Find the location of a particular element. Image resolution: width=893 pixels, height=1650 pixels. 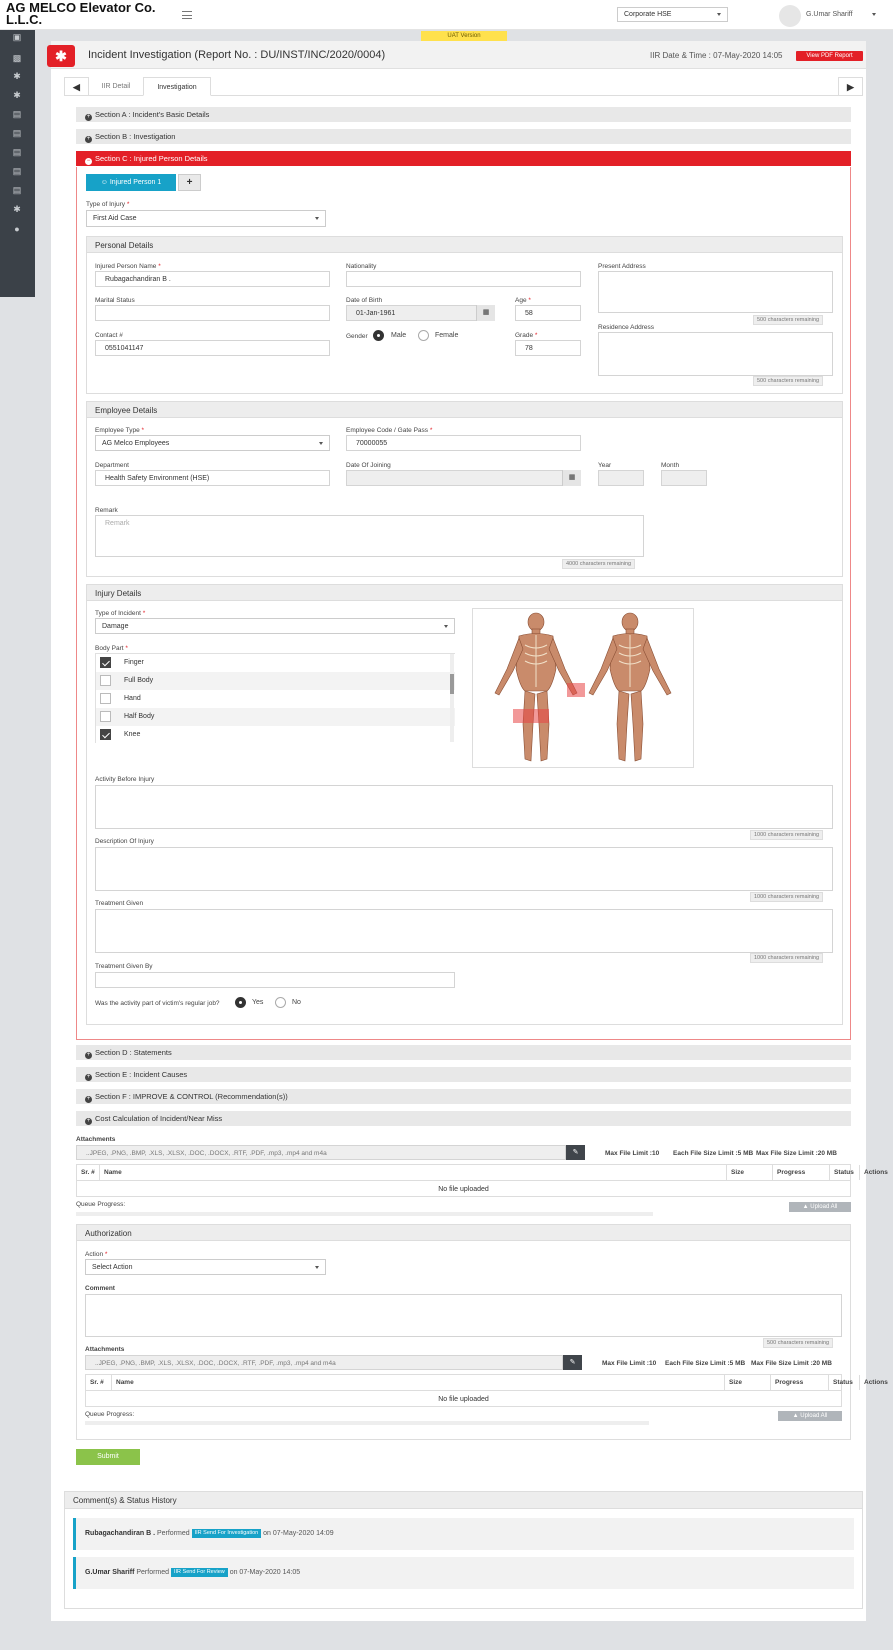

document-icon: ▤ is located at coordinates (17, 133).